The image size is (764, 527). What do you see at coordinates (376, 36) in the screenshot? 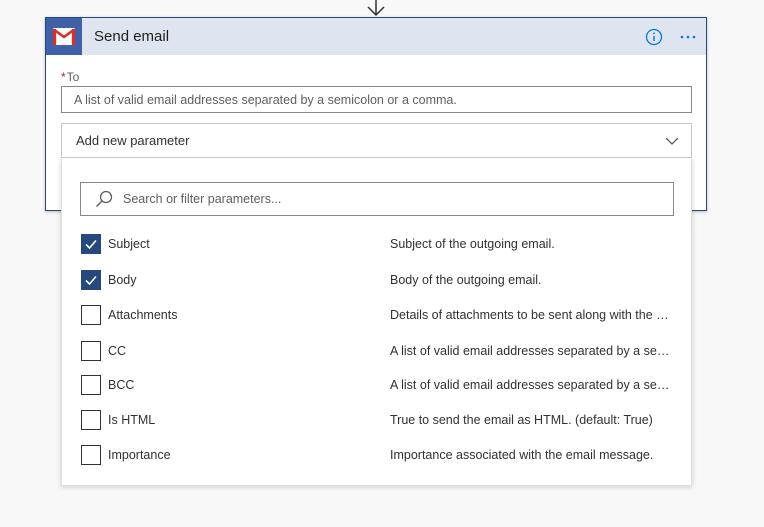
I see `action-header: Send email` at bounding box center [376, 36].